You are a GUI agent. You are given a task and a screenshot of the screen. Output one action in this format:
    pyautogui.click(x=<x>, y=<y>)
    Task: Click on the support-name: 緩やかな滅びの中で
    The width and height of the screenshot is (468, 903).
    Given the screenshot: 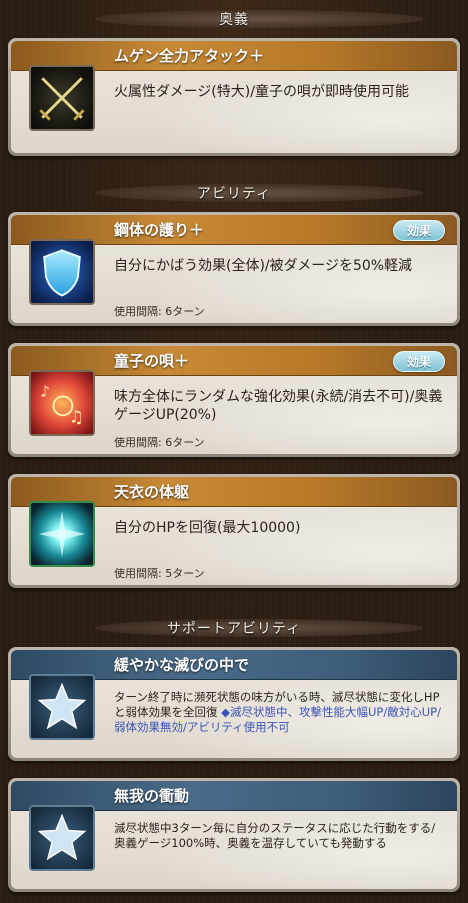 What is the action you would take?
    pyautogui.click(x=182, y=665)
    